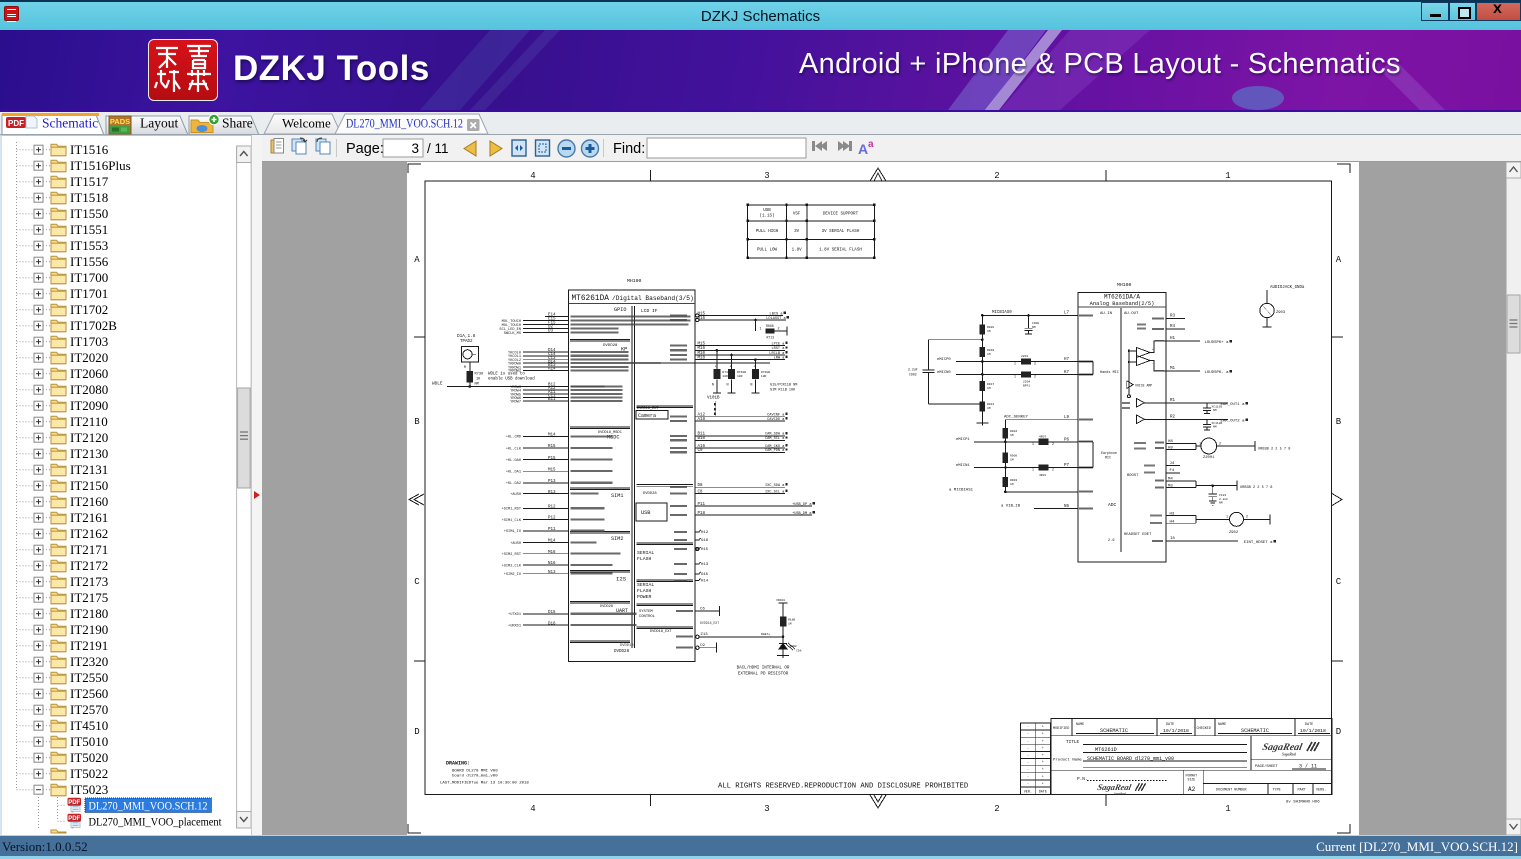 The width and height of the screenshot is (1521, 859). What do you see at coordinates (990, 350) in the screenshot?
I see `svg-text: R919` at bounding box center [990, 350].